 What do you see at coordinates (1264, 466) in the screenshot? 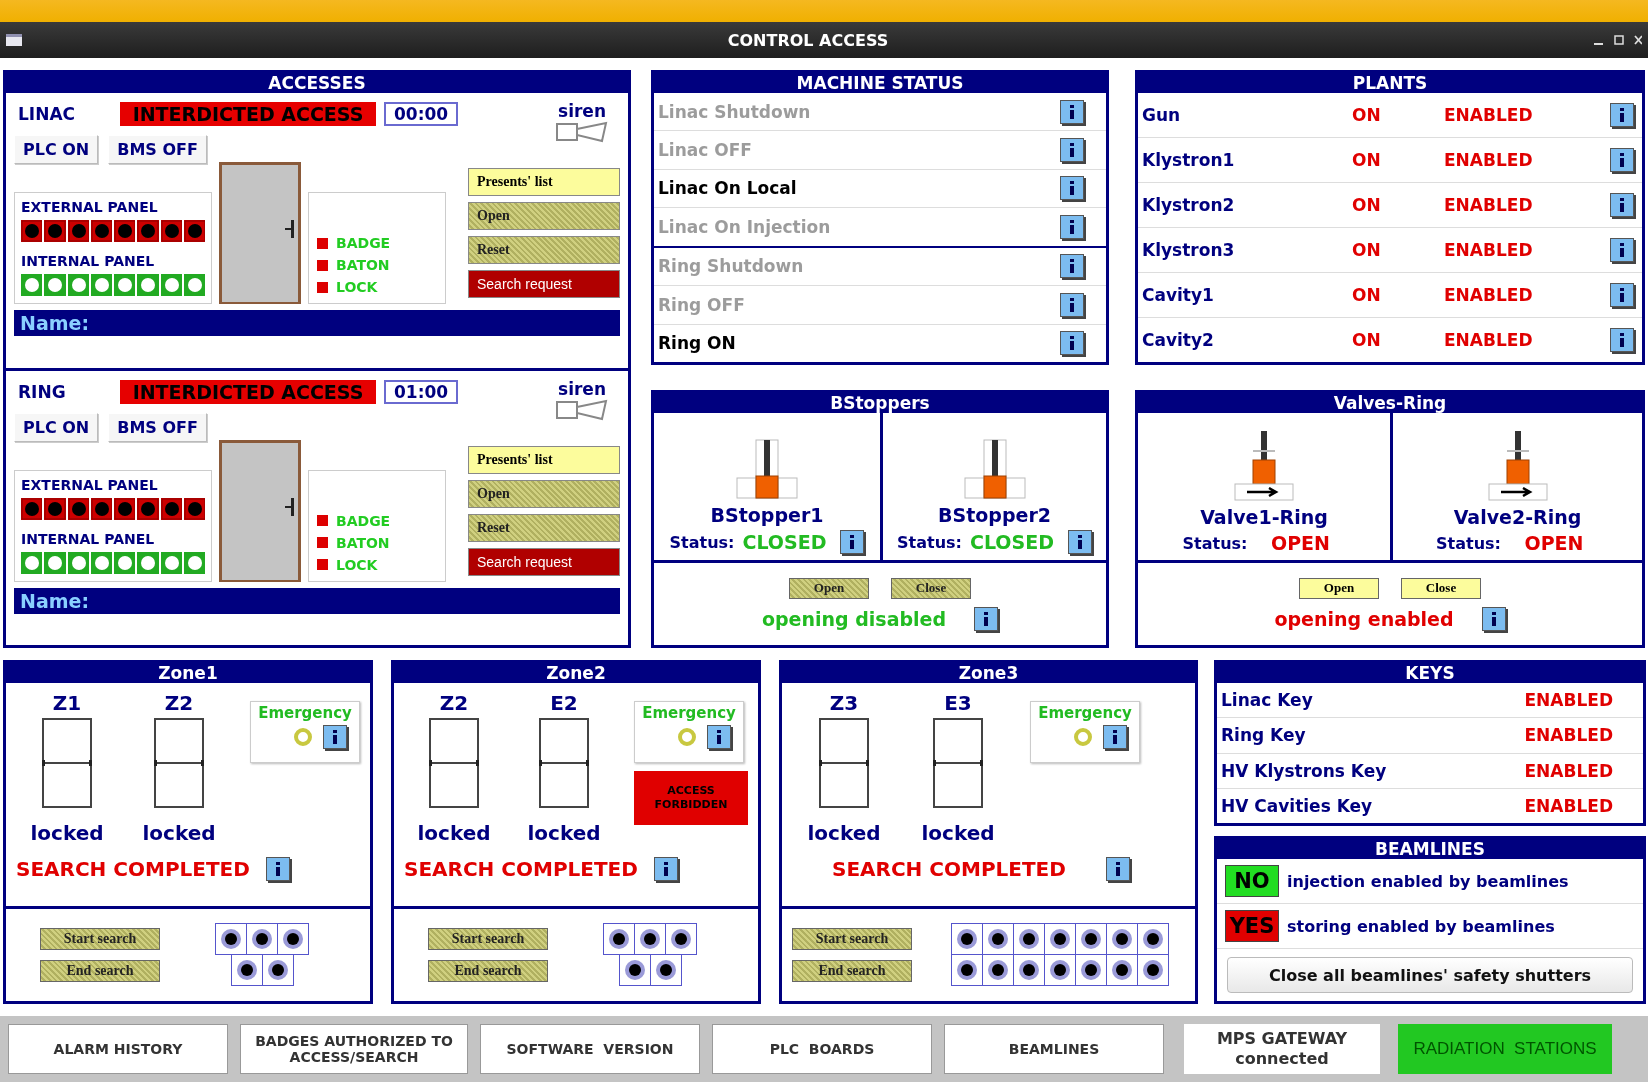
I see `valve-drawing` at bounding box center [1264, 466].